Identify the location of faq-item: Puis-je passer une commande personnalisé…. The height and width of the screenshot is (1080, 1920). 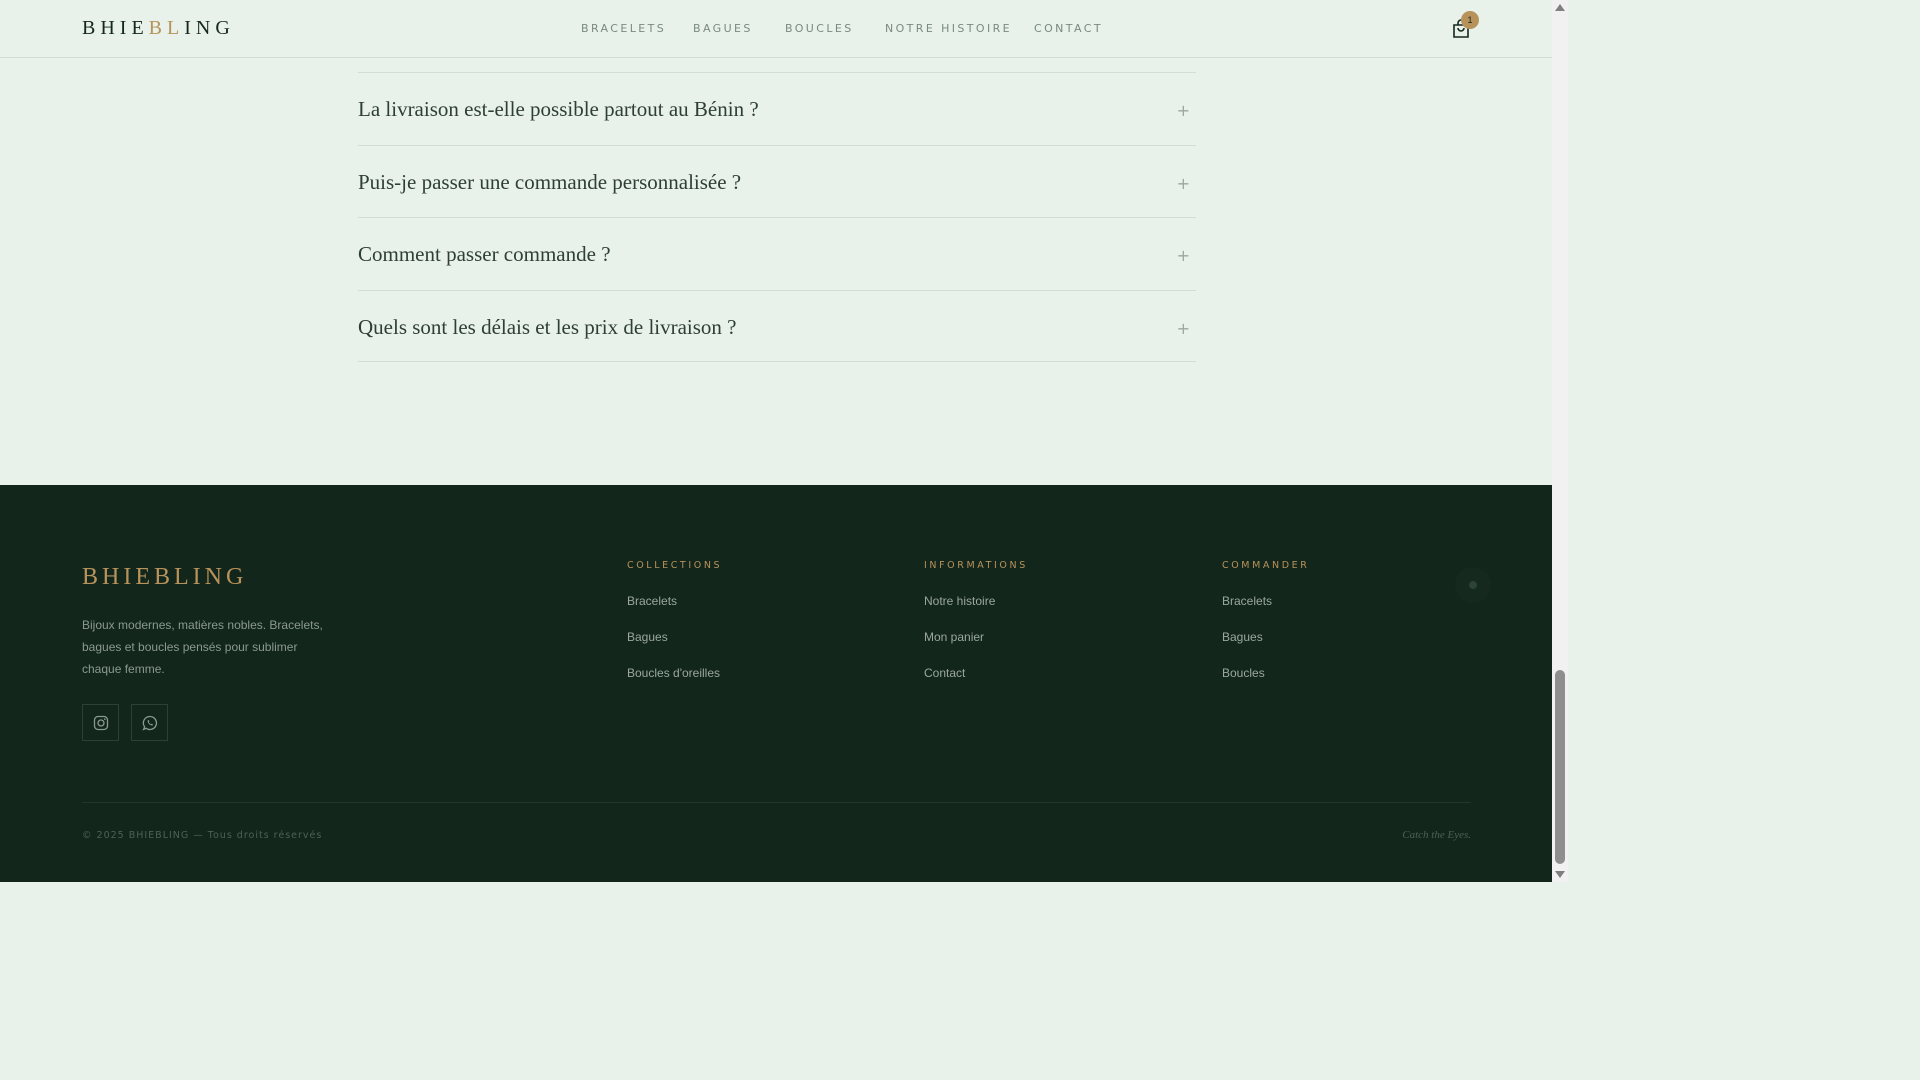
(777, 181).